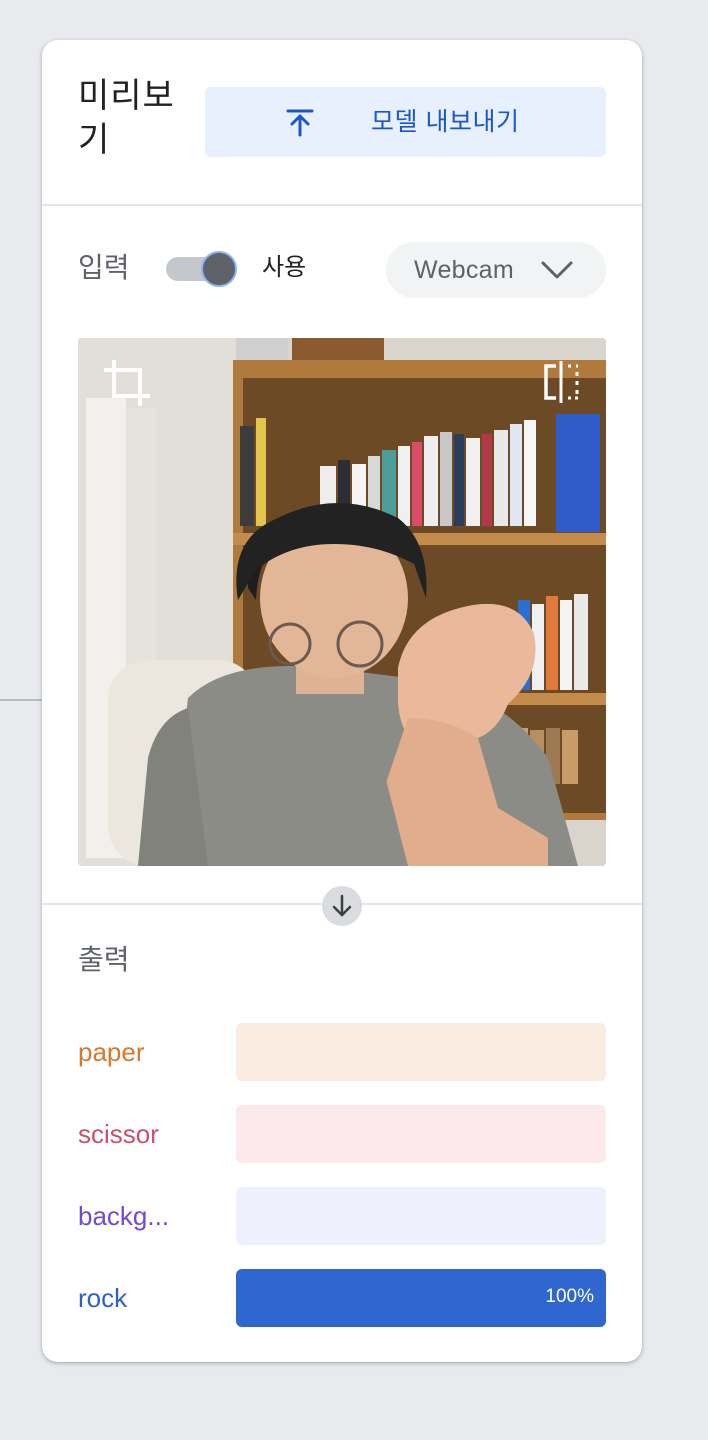 The width and height of the screenshot is (708, 1440). I want to click on chevron-down-icon, so click(557, 270).